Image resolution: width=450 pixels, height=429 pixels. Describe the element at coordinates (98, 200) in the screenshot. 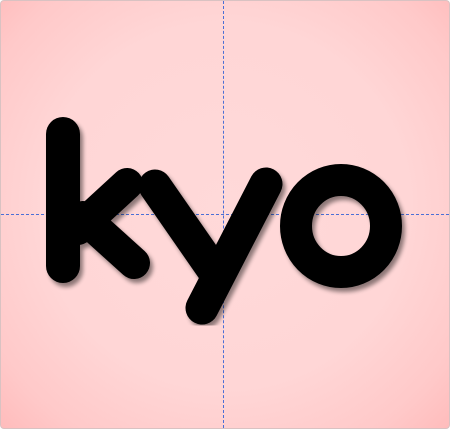

I see `letter-k` at that location.